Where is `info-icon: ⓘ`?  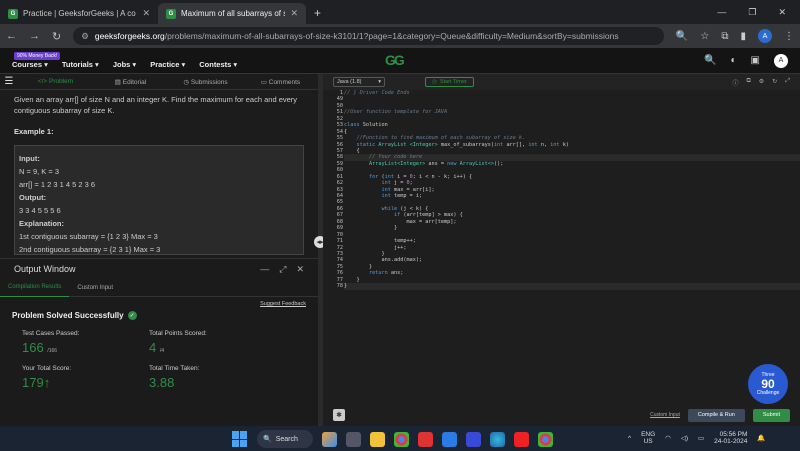
info-icon: ⓘ is located at coordinates (735, 82).